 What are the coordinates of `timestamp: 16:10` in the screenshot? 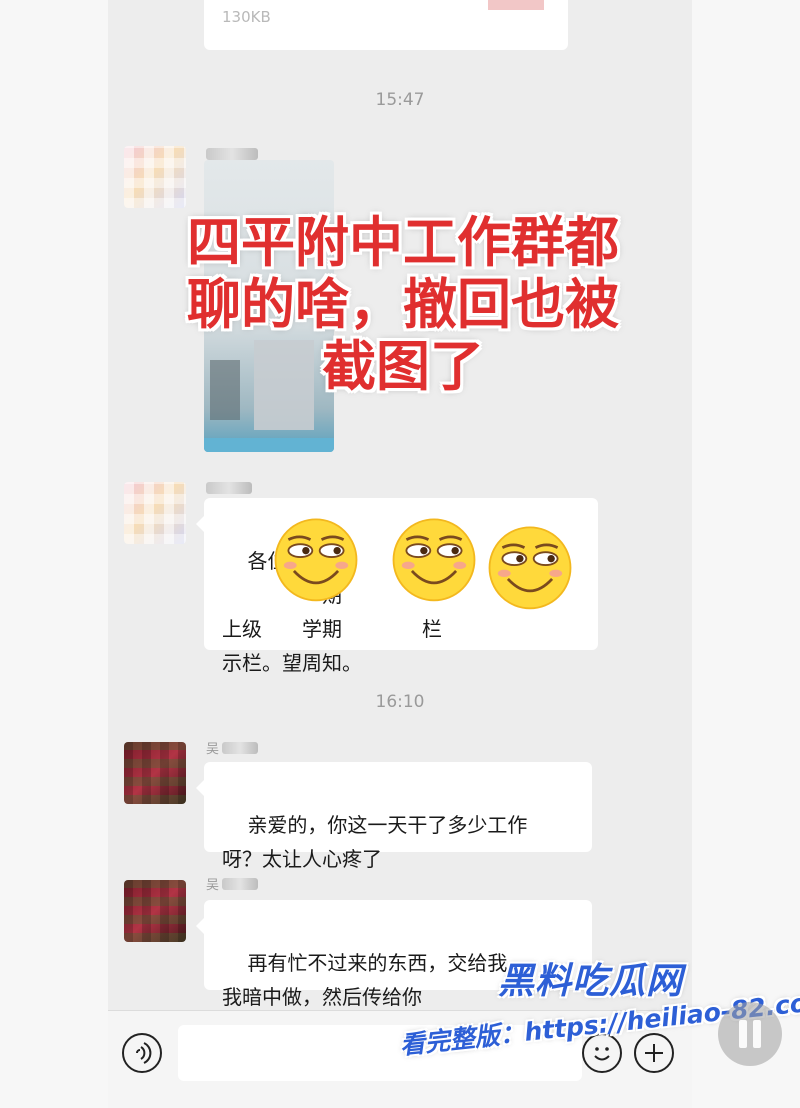 It's located at (400, 702).